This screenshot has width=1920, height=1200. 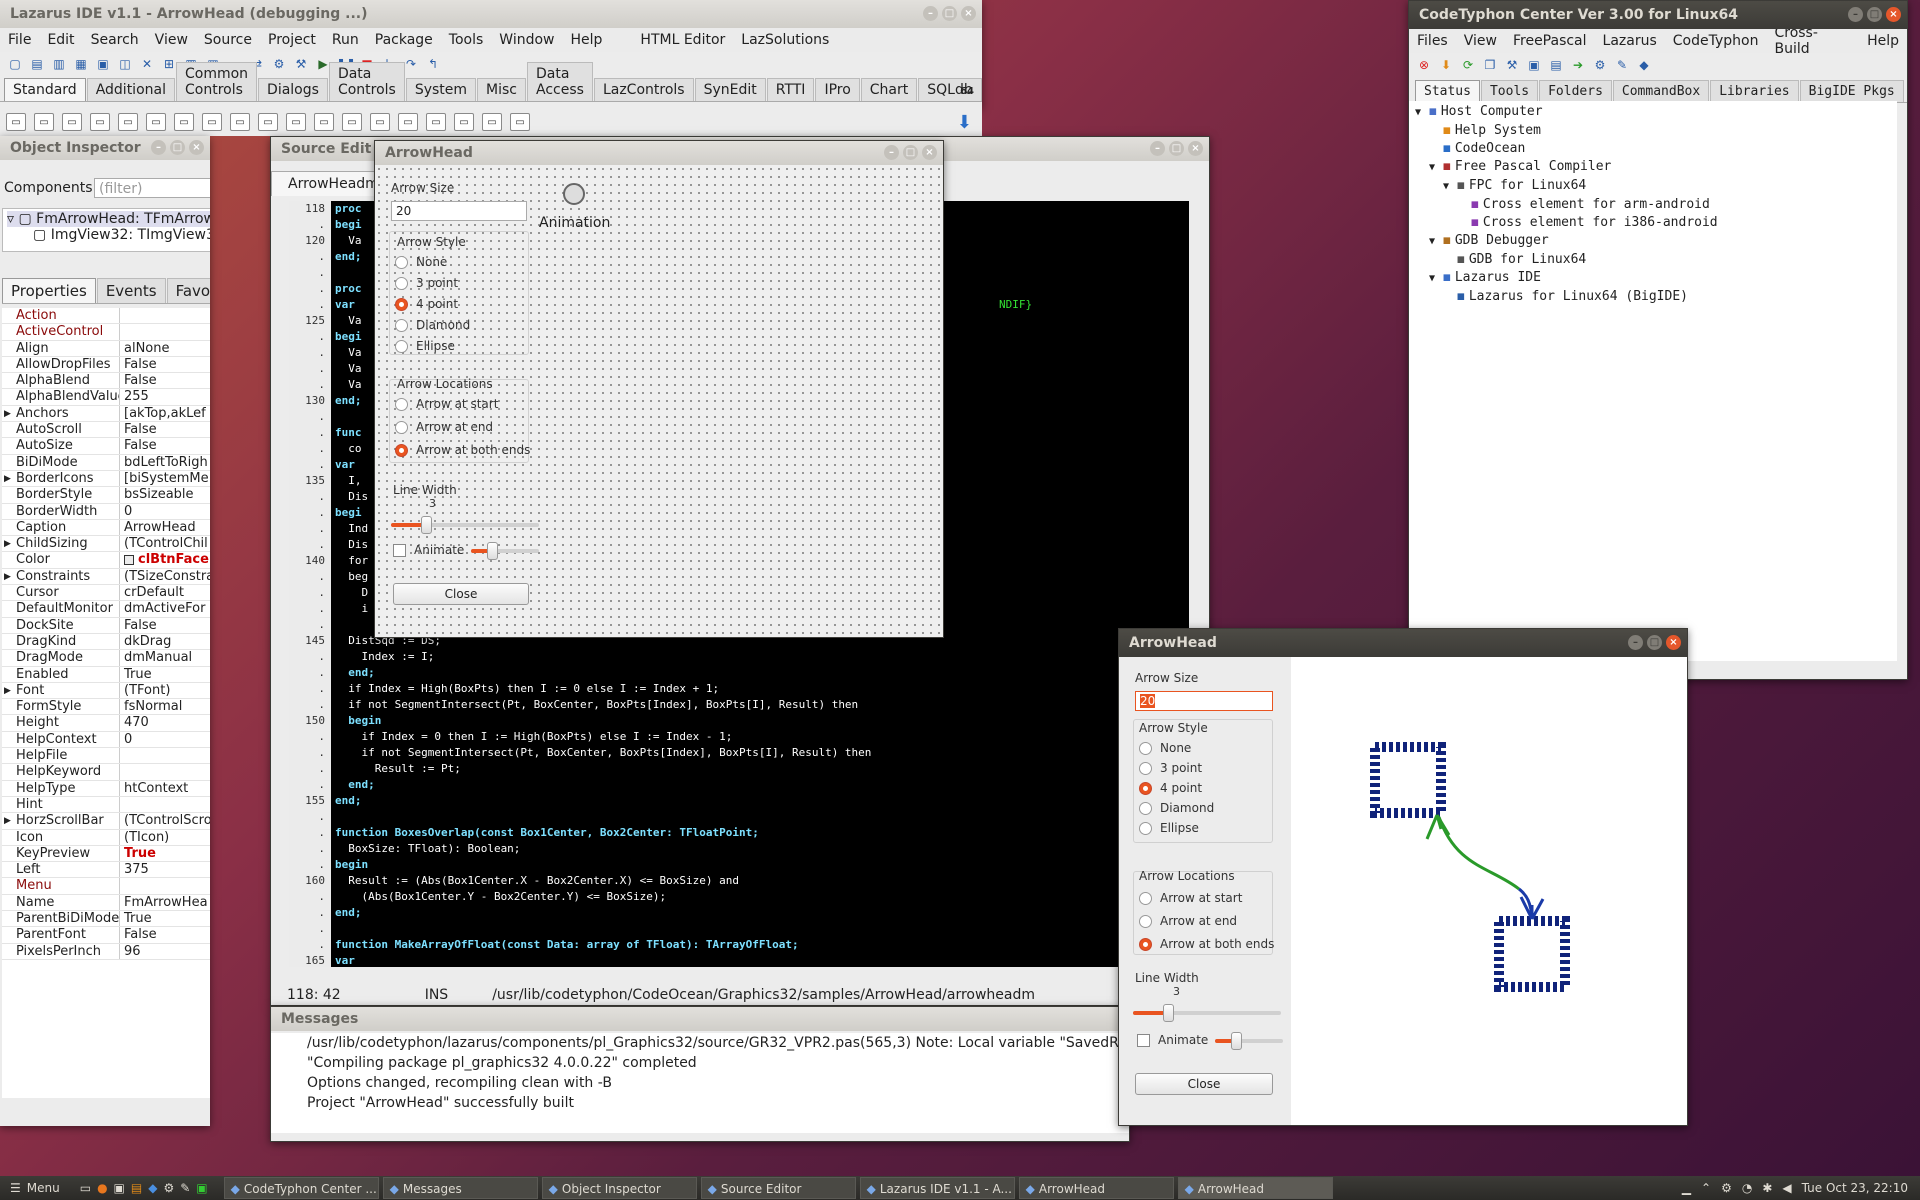 I want to click on palette-tab: SynEdit, so click(x=730, y=89).